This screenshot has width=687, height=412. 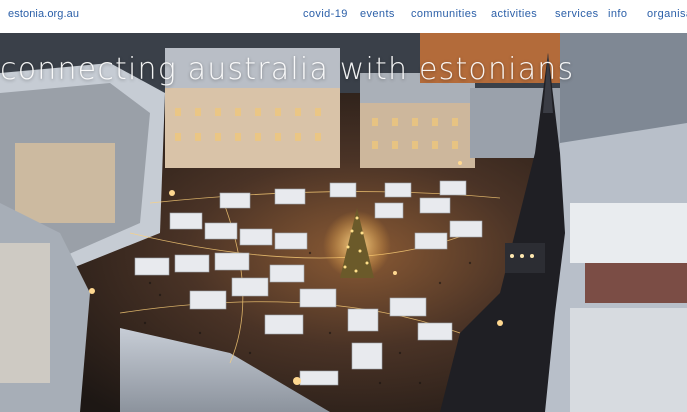 What do you see at coordinates (325, 14) in the screenshot?
I see `nav-item-covid-19: covid-19` at bounding box center [325, 14].